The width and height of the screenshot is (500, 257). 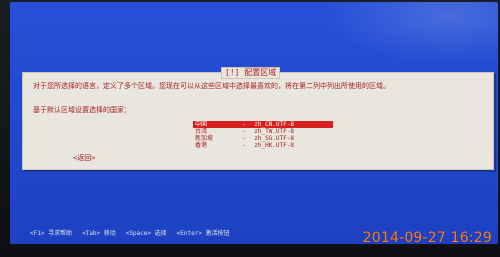 I want to click on back-button: <返回>, so click(x=84, y=158).